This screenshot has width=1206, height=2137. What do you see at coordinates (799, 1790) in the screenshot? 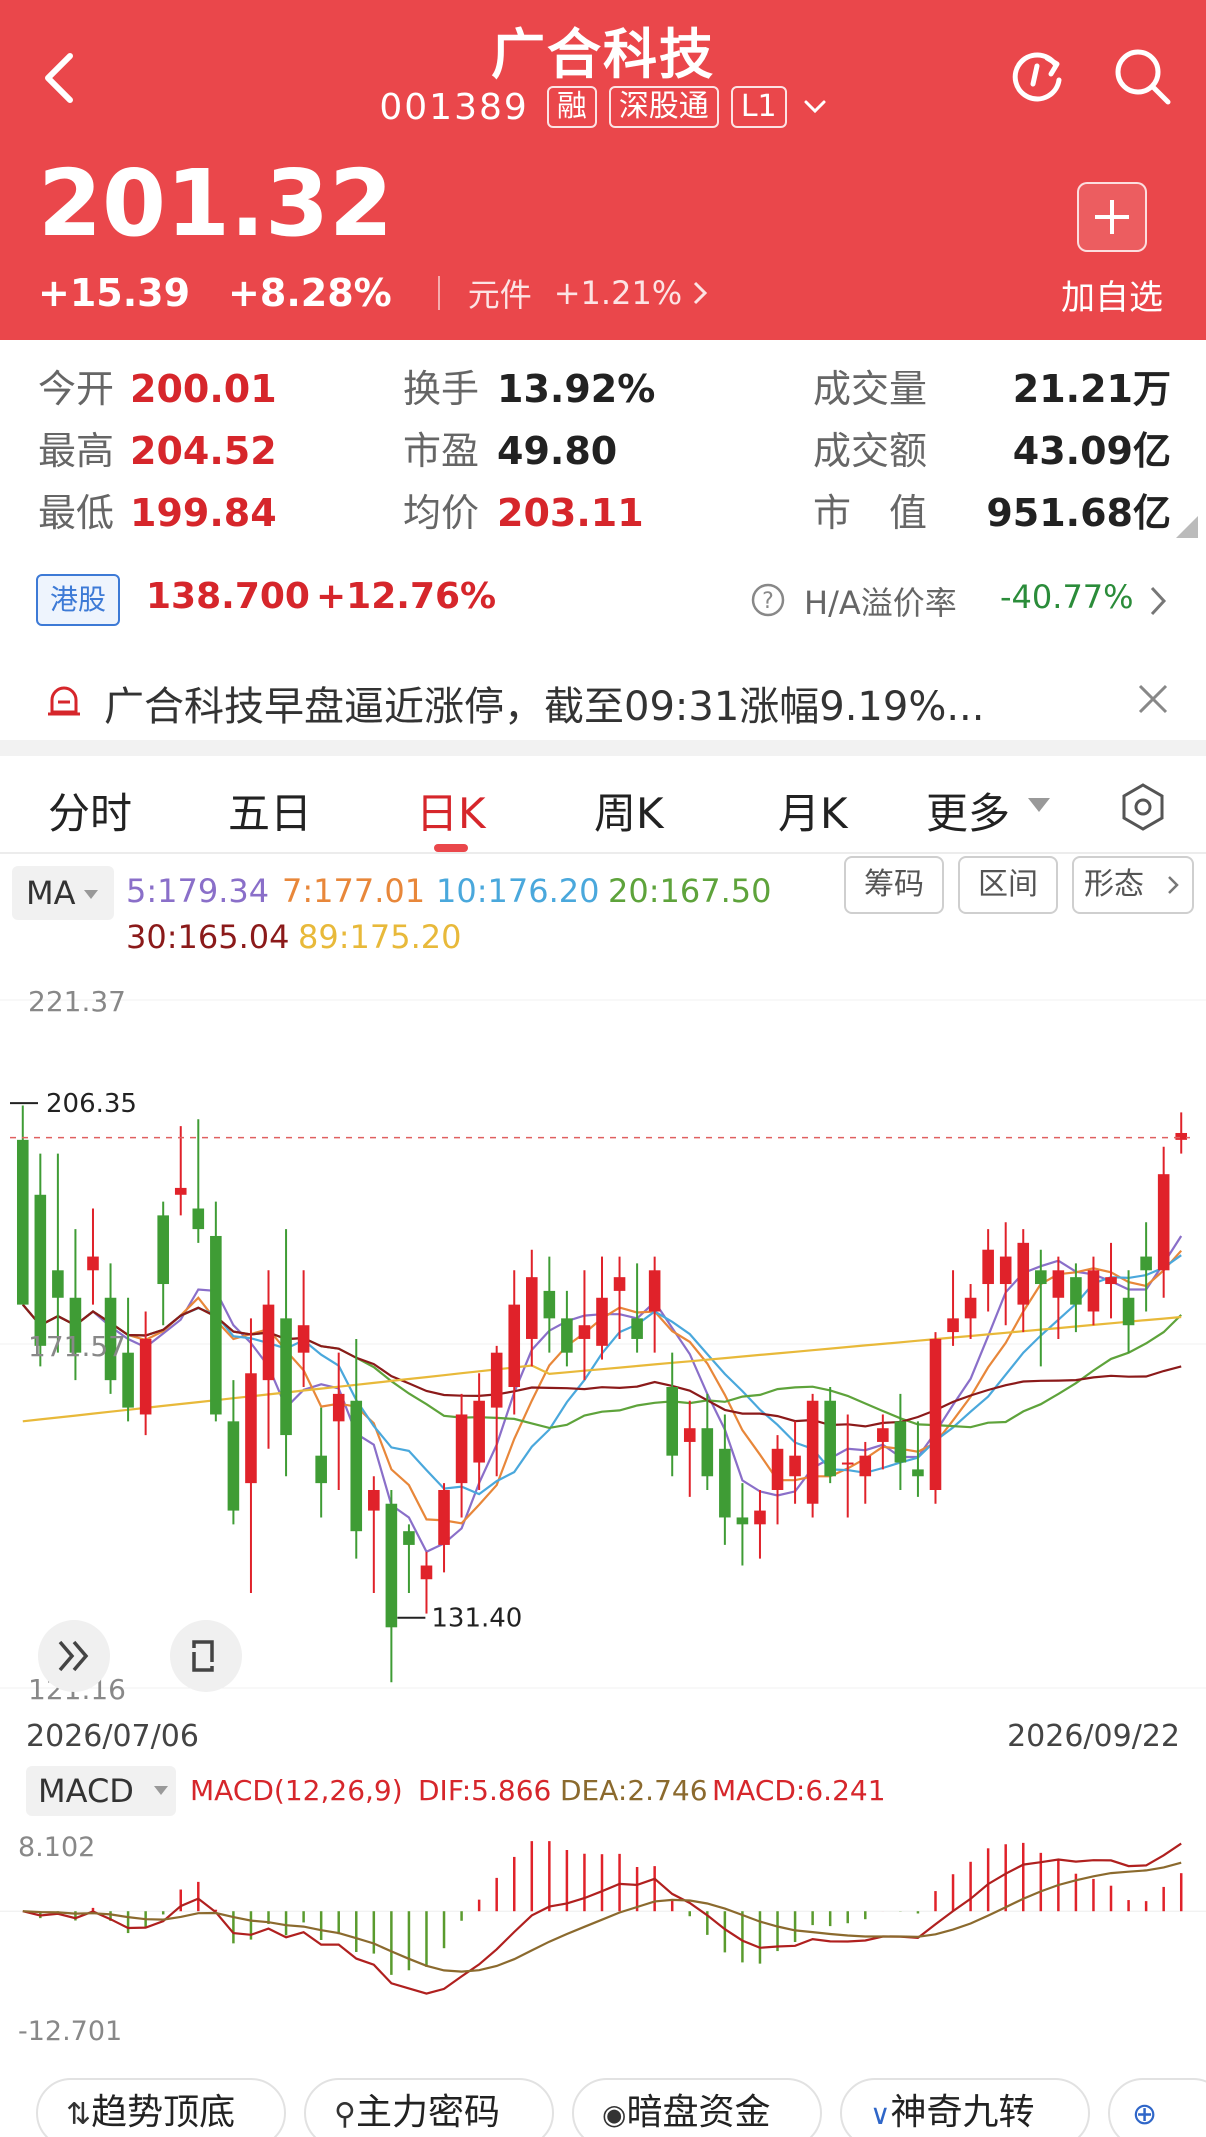
I see `macd-value: MACD:6.241` at bounding box center [799, 1790].